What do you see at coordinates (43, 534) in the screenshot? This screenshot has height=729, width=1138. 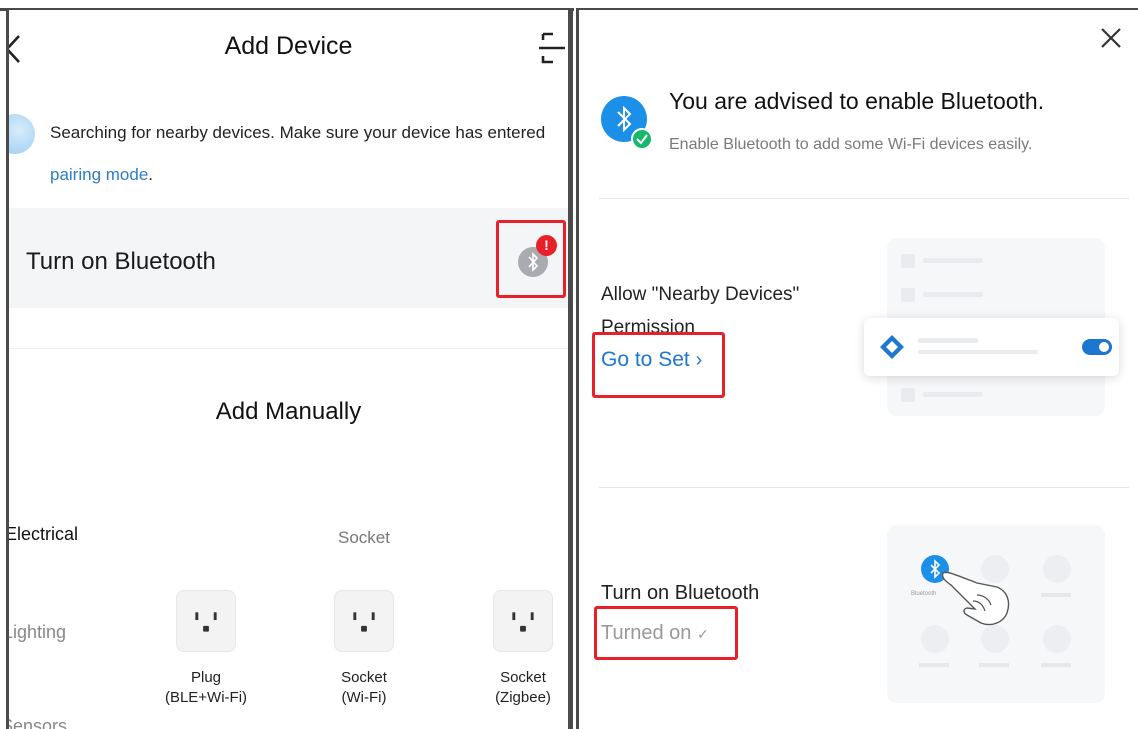 I see `category-electrical: Electrical` at bounding box center [43, 534].